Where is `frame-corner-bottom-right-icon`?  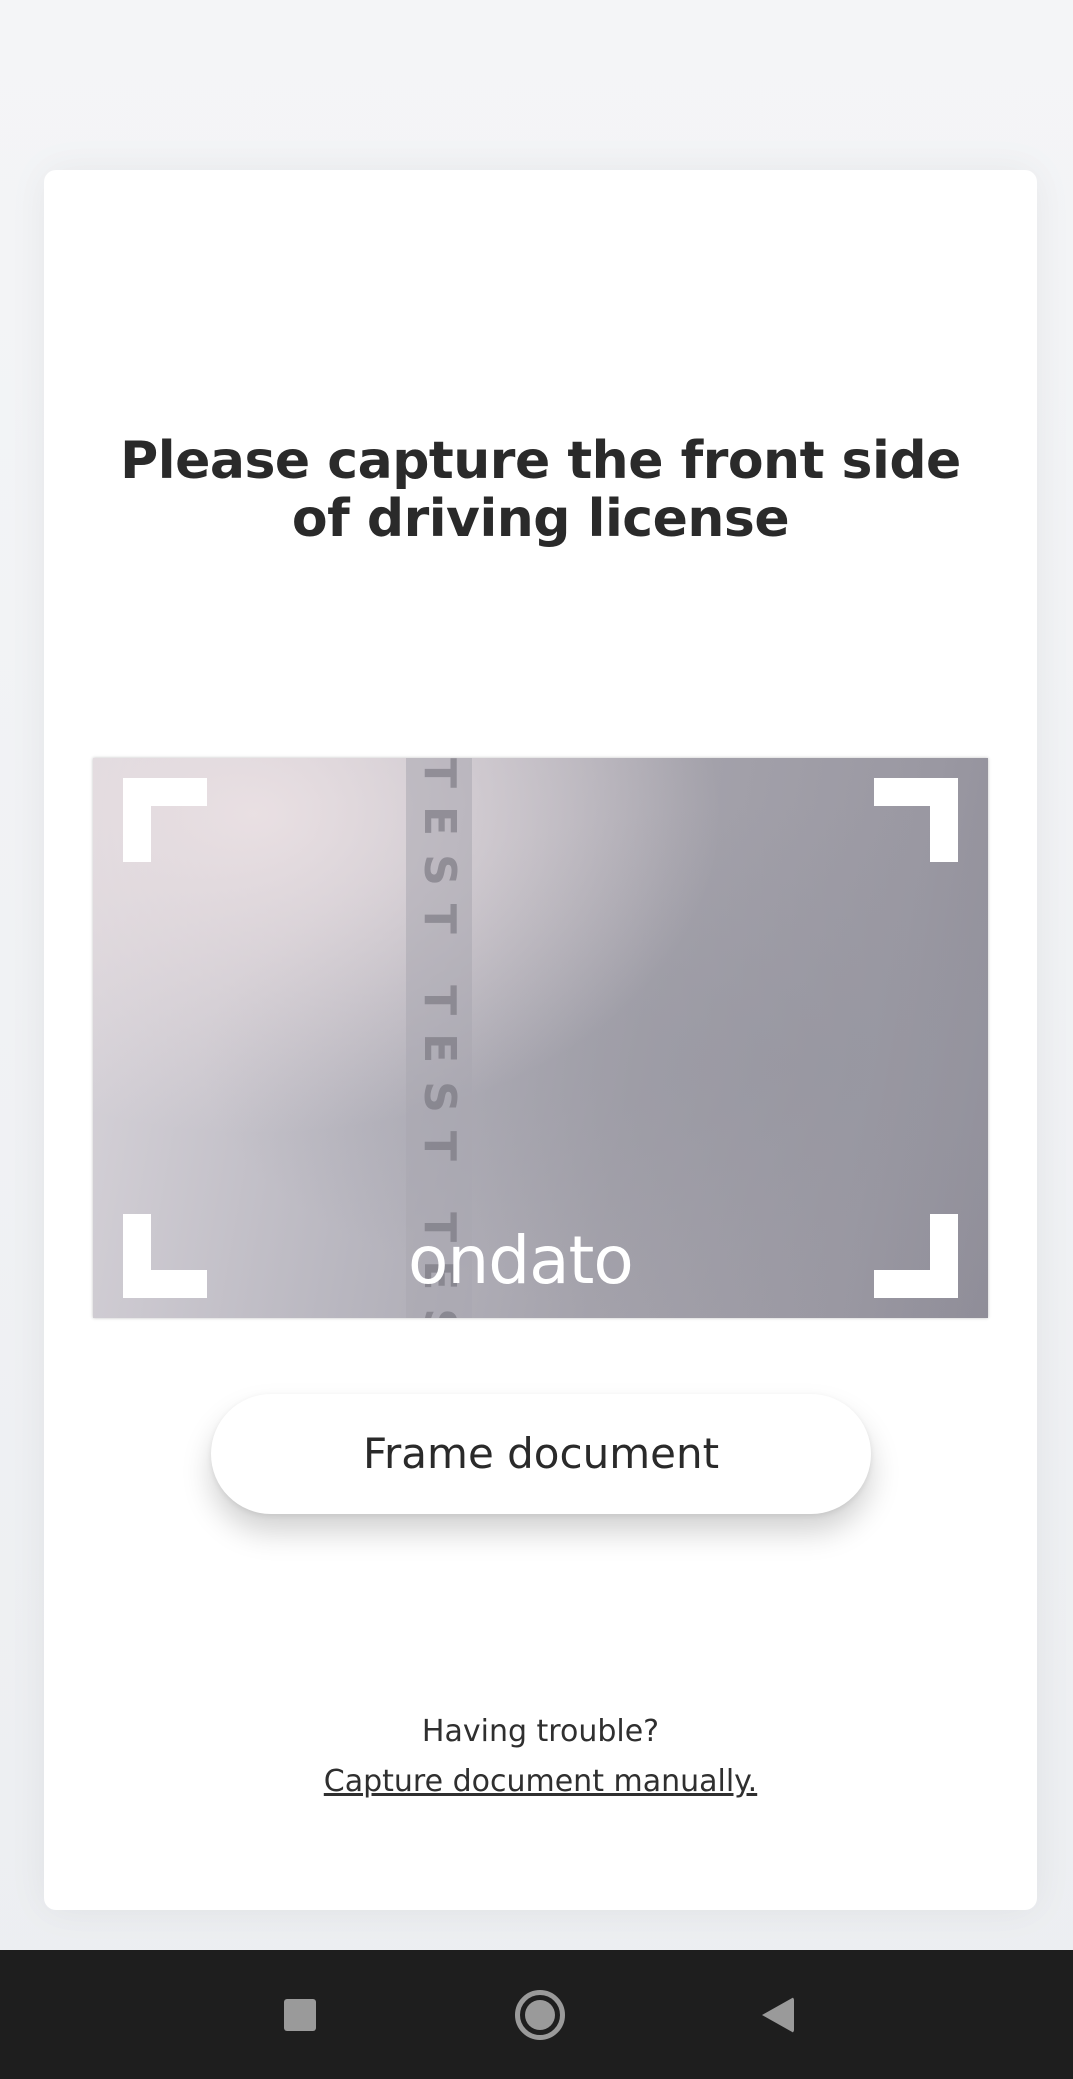 frame-corner-bottom-right-icon is located at coordinates (916, 1256).